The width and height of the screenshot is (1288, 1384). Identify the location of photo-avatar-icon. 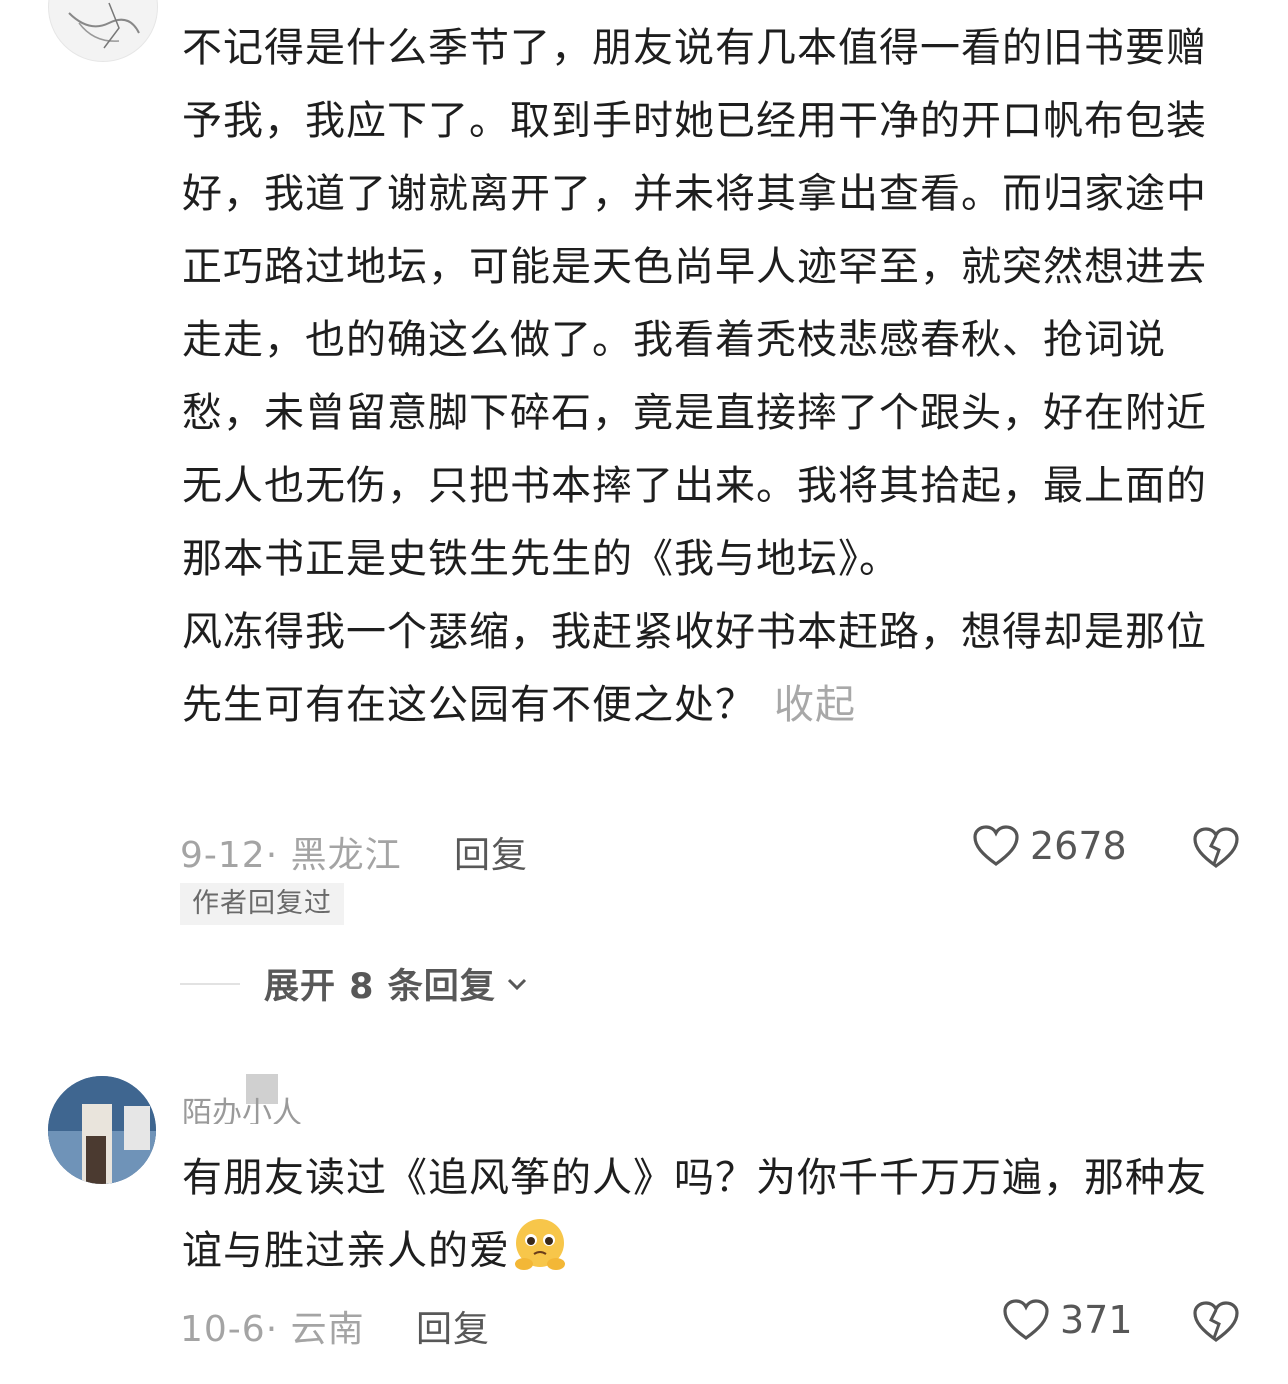
(102, 1130).